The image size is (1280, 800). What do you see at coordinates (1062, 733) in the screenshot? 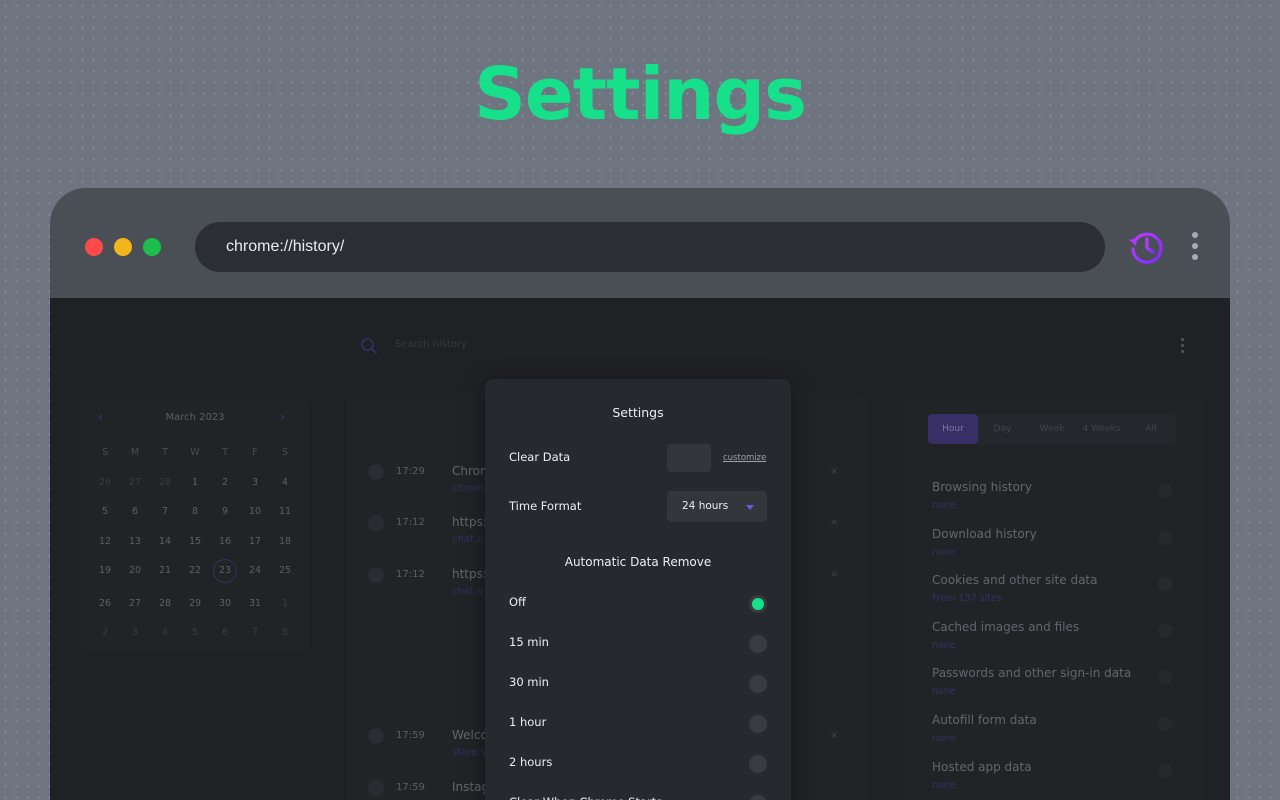
I see `clear-data-option: Autofill form data none` at bounding box center [1062, 733].